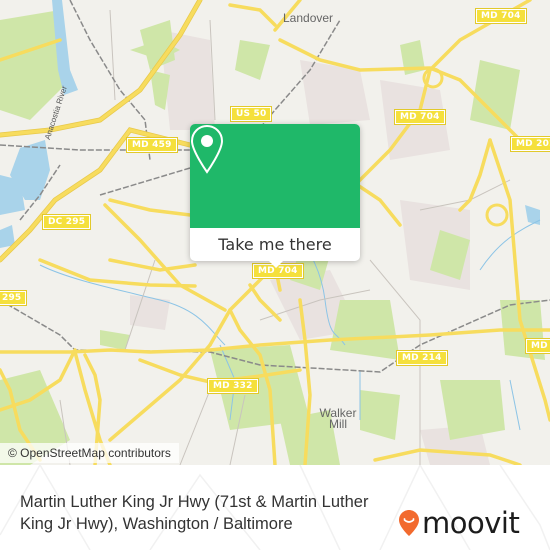  What do you see at coordinates (409, 523) in the screenshot?
I see `moovit-smiley-pin-icon` at bounding box center [409, 523].